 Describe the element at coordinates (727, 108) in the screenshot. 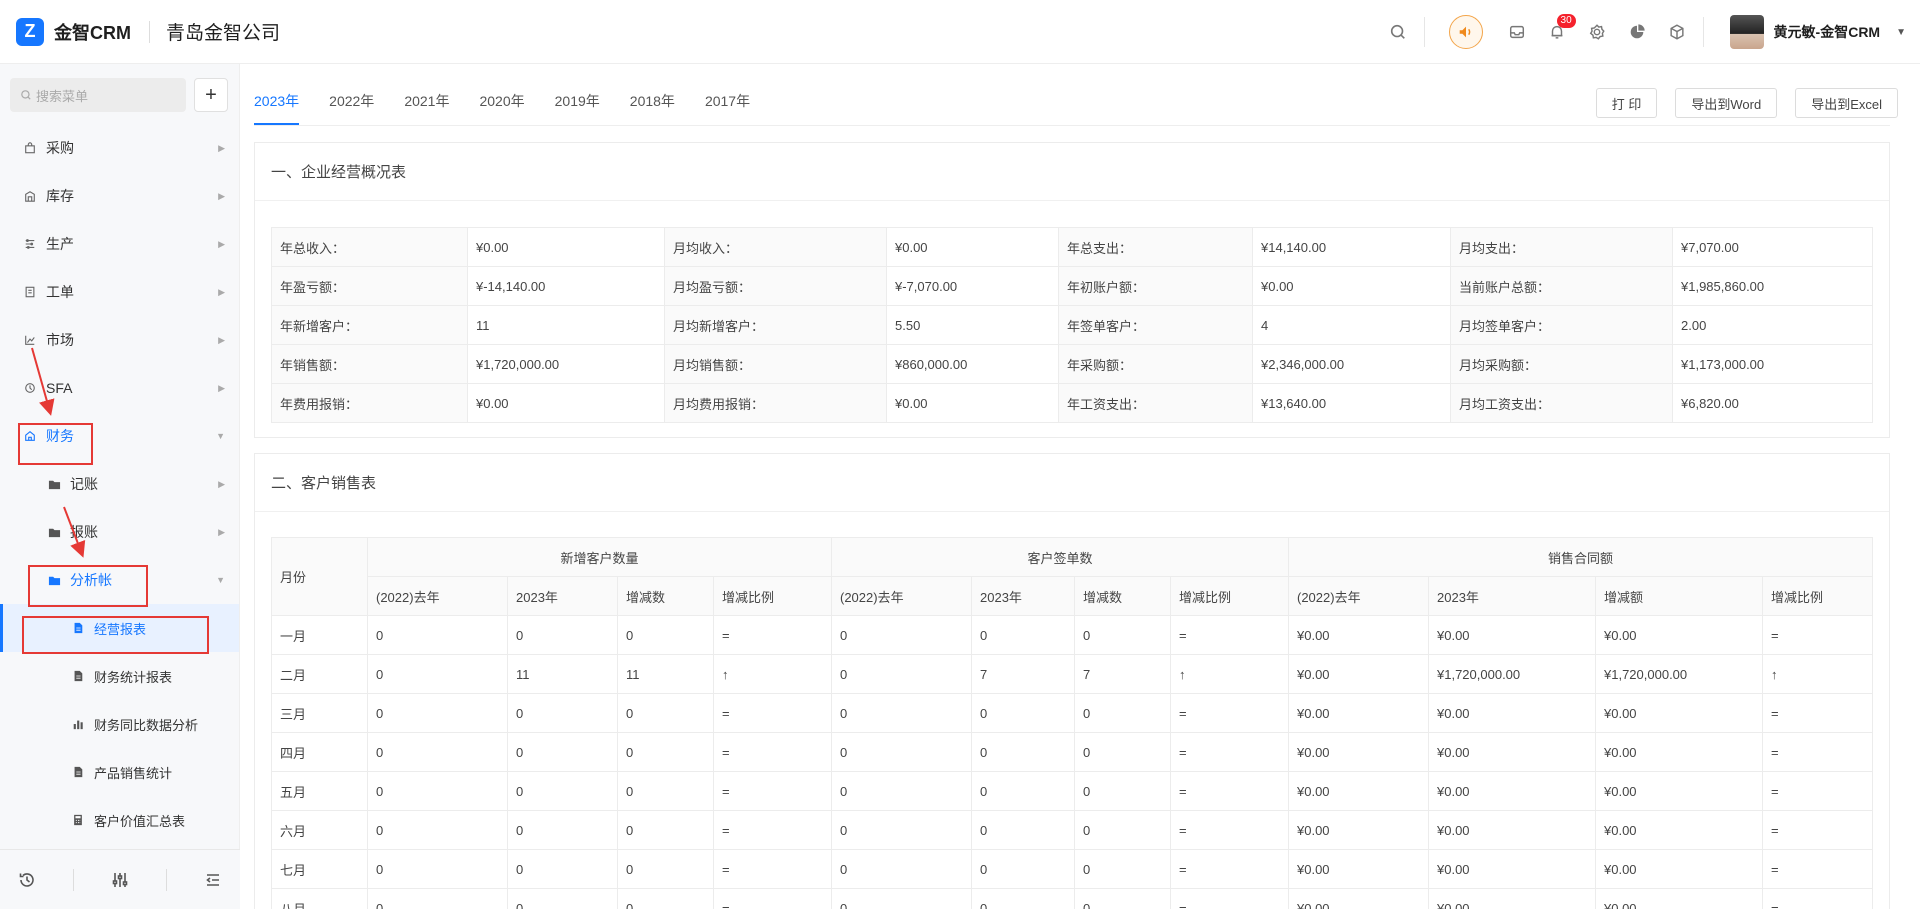

I see `tab-2017: 2017年` at that location.